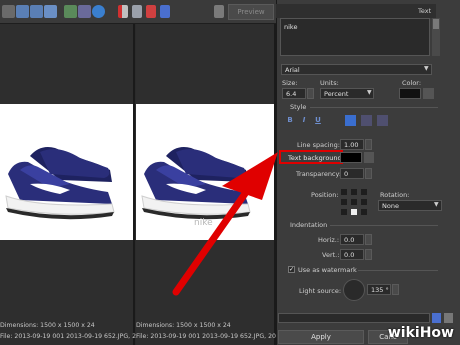 The height and width of the screenshot is (345, 460). Describe the element at coordinates (225, 224) in the screenshot. I see `red-arrow-annotation` at that location.